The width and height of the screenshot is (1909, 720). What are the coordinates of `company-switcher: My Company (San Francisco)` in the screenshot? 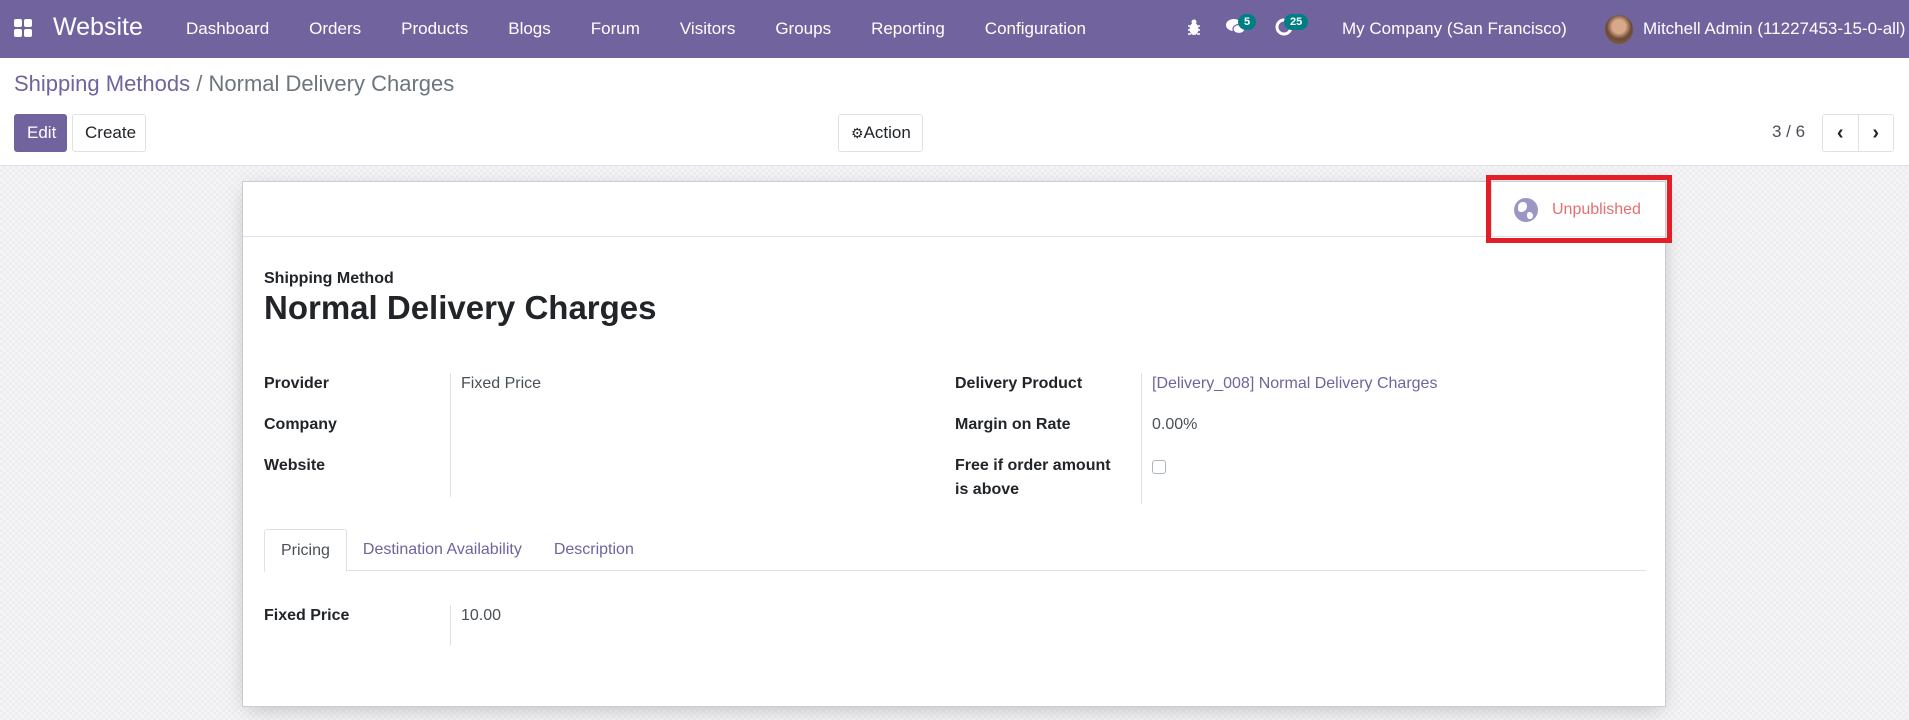 It's located at (1454, 29).